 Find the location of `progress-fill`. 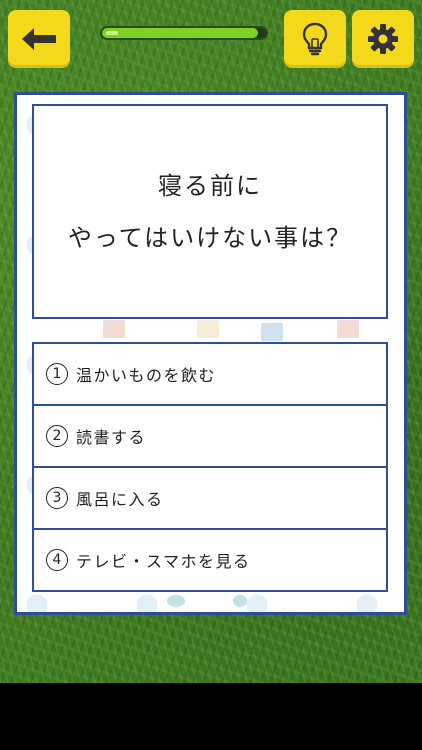

progress-fill is located at coordinates (180, 33).